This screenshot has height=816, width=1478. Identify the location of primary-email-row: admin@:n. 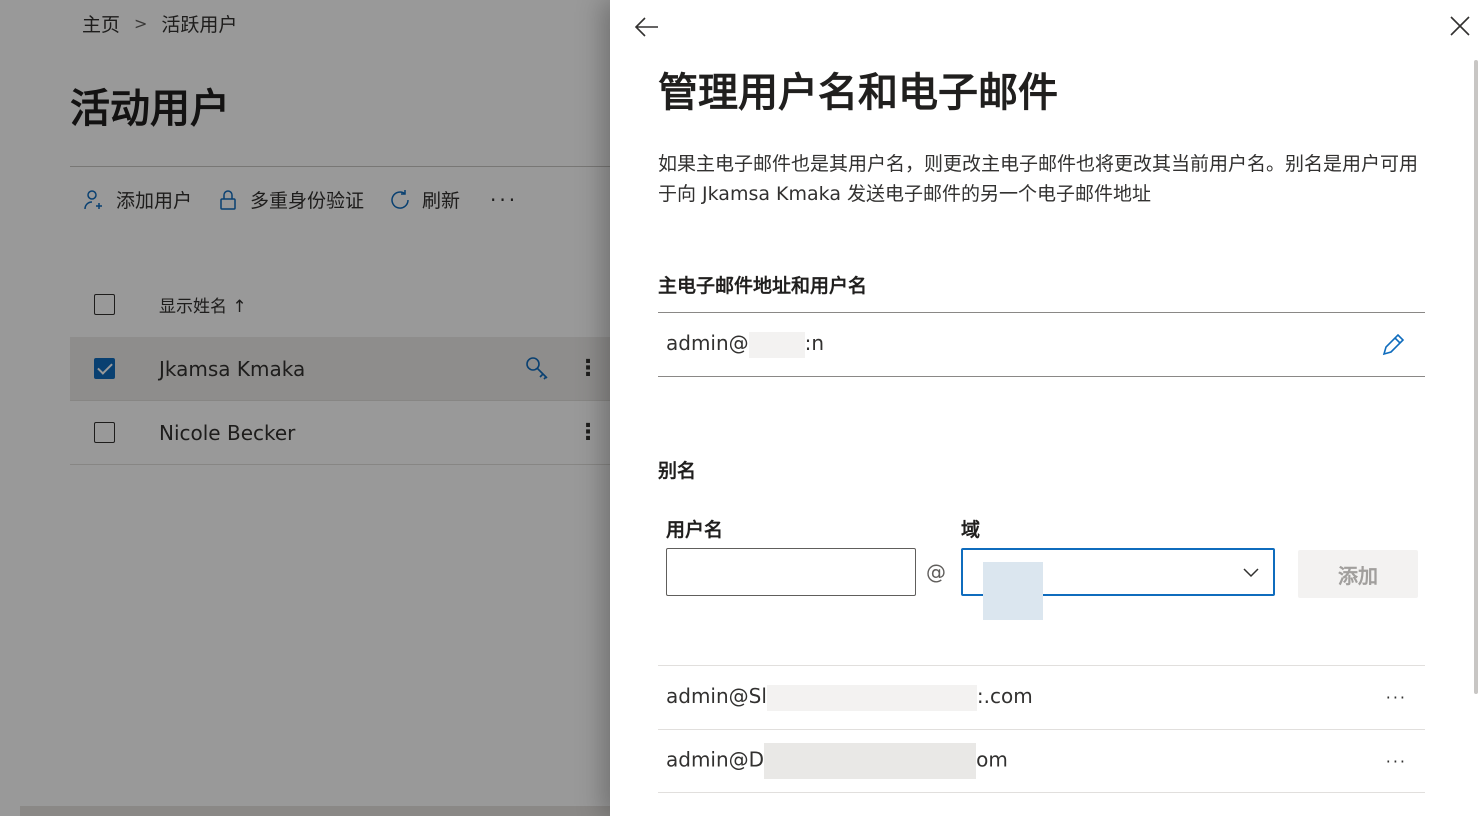
(1041, 344).